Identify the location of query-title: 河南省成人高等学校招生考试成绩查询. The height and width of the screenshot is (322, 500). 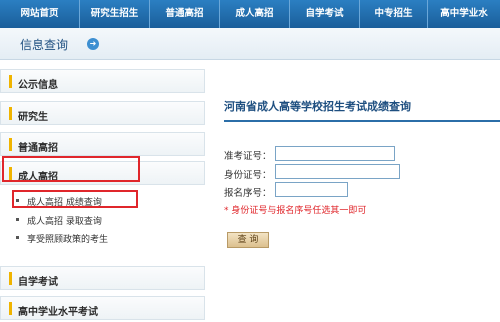
(317, 106).